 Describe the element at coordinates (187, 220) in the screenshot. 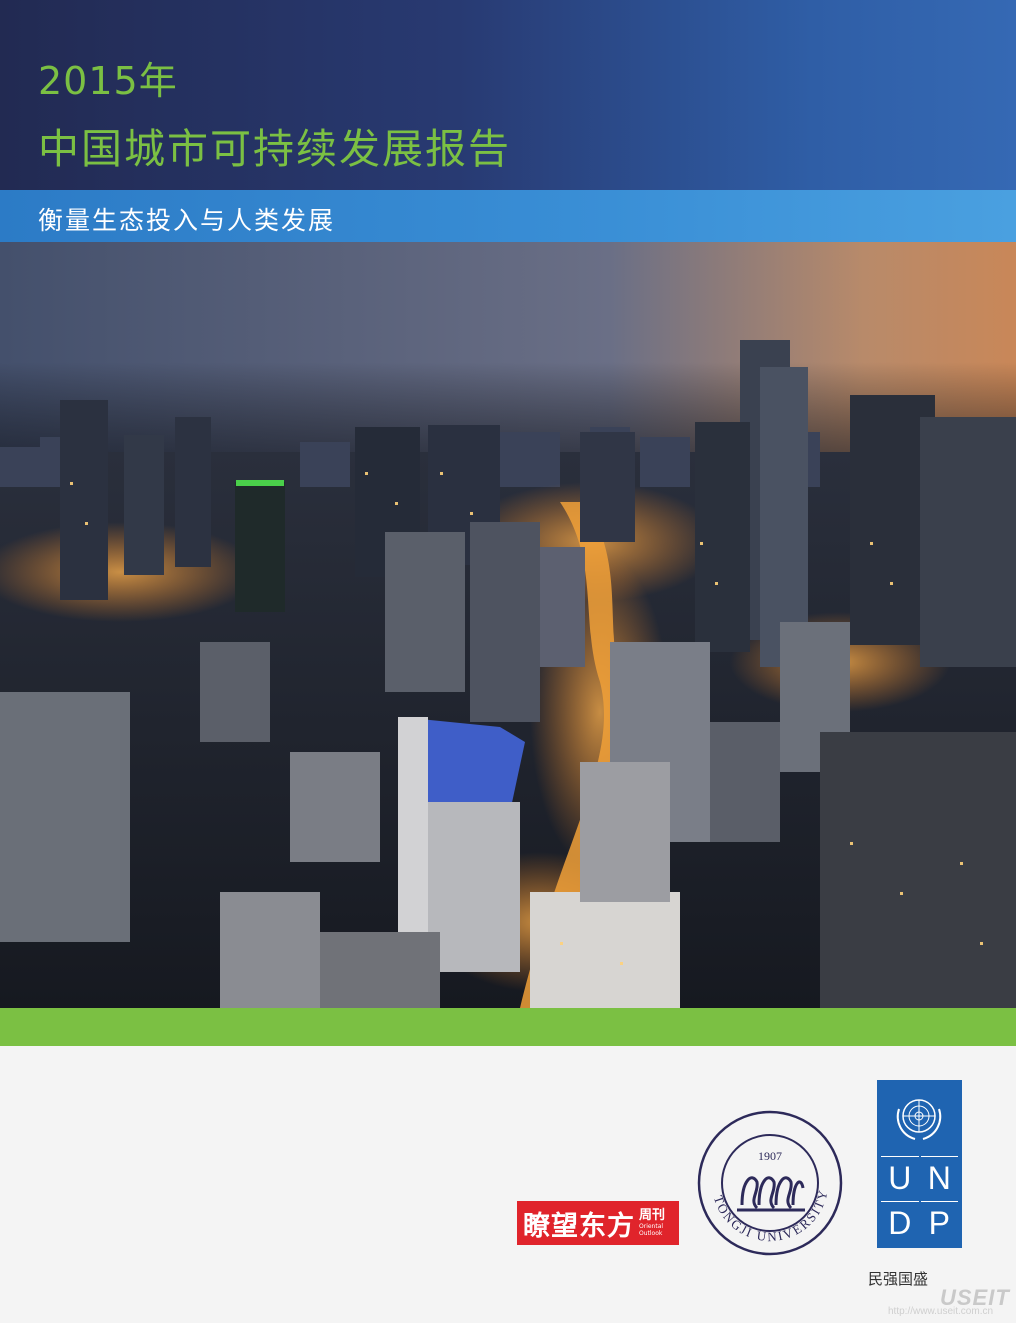

I see `report-subtitle: 衡量生态投入与人类发展` at that location.